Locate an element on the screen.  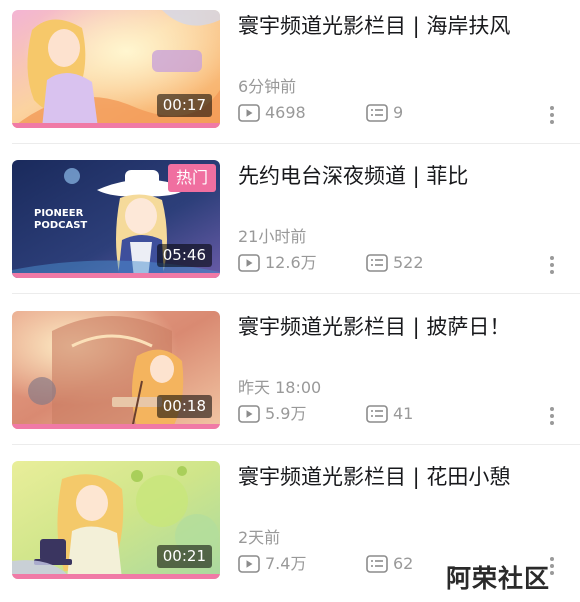
duration-badge: 00:18 is located at coordinates (184, 406).